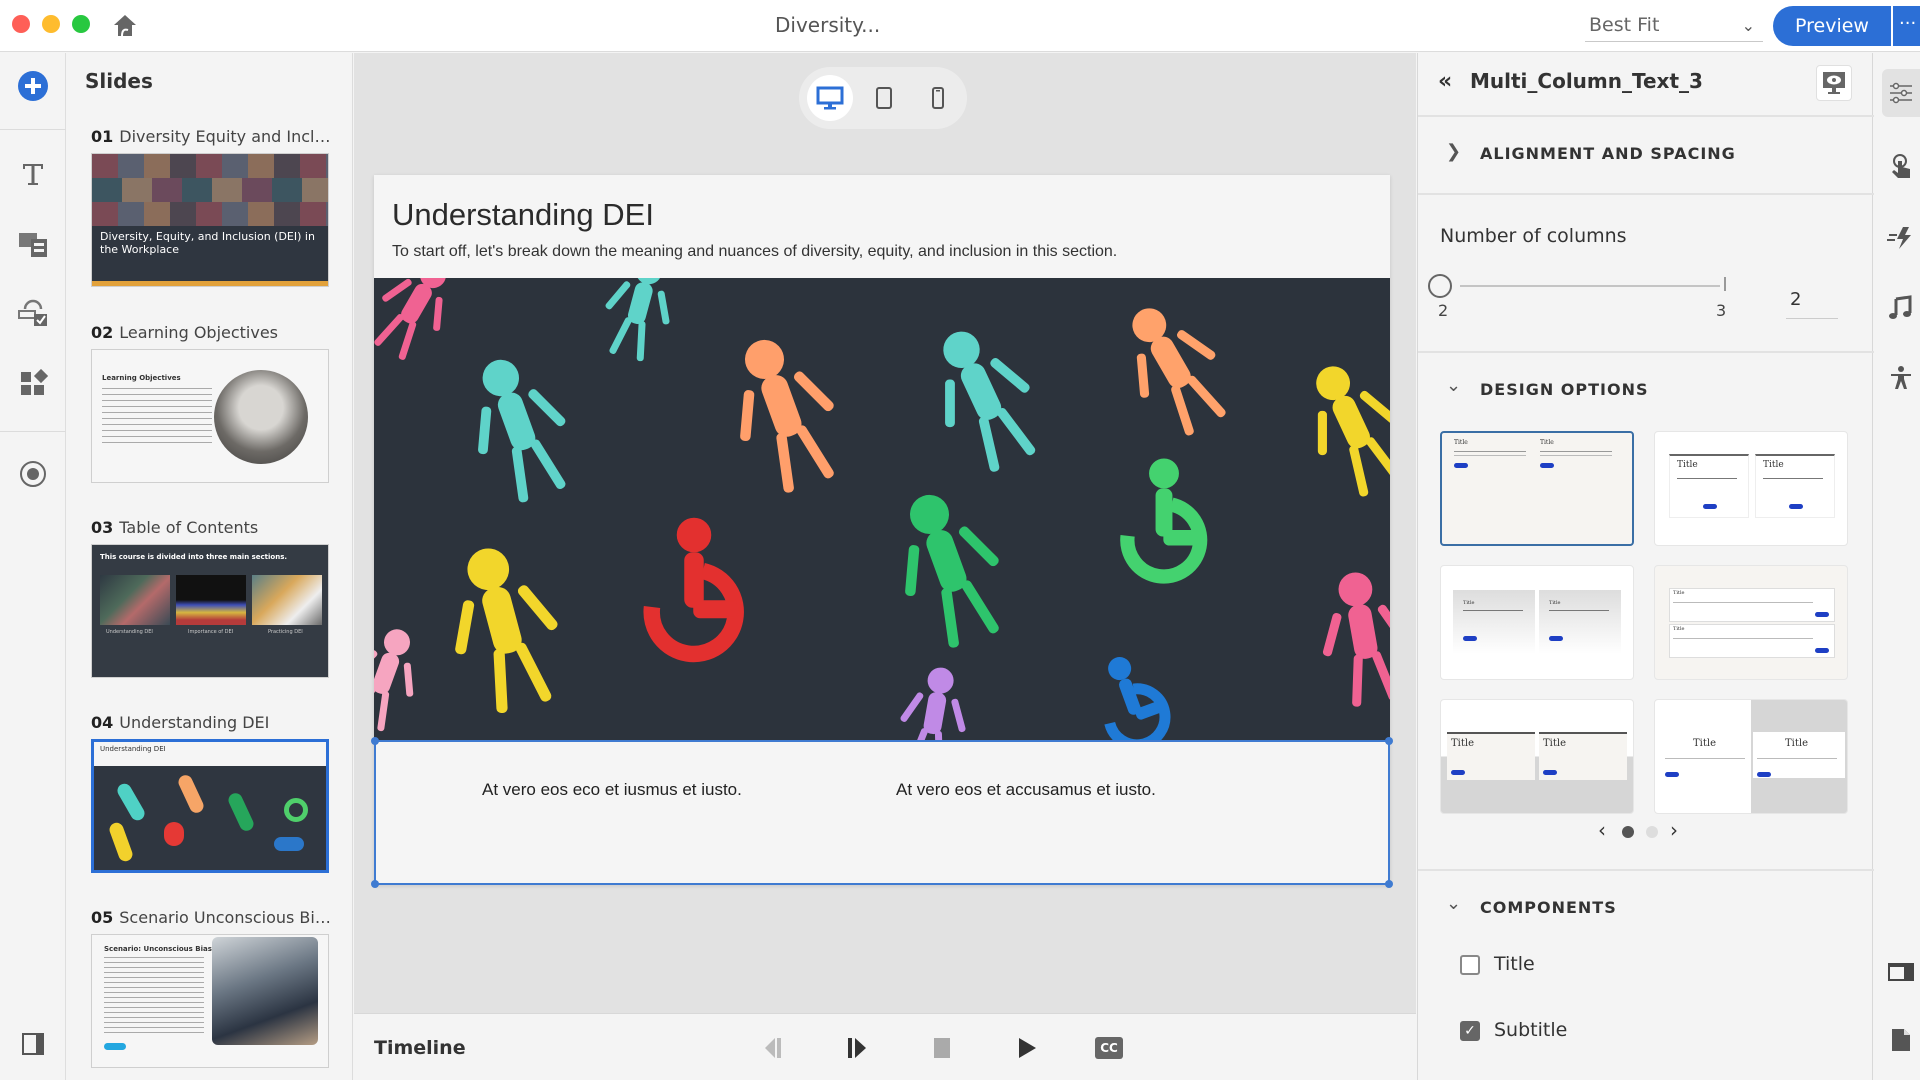 This screenshot has width=1920, height=1080. Describe the element at coordinates (1470, 965) in the screenshot. I see `title-checkbox` at that location.